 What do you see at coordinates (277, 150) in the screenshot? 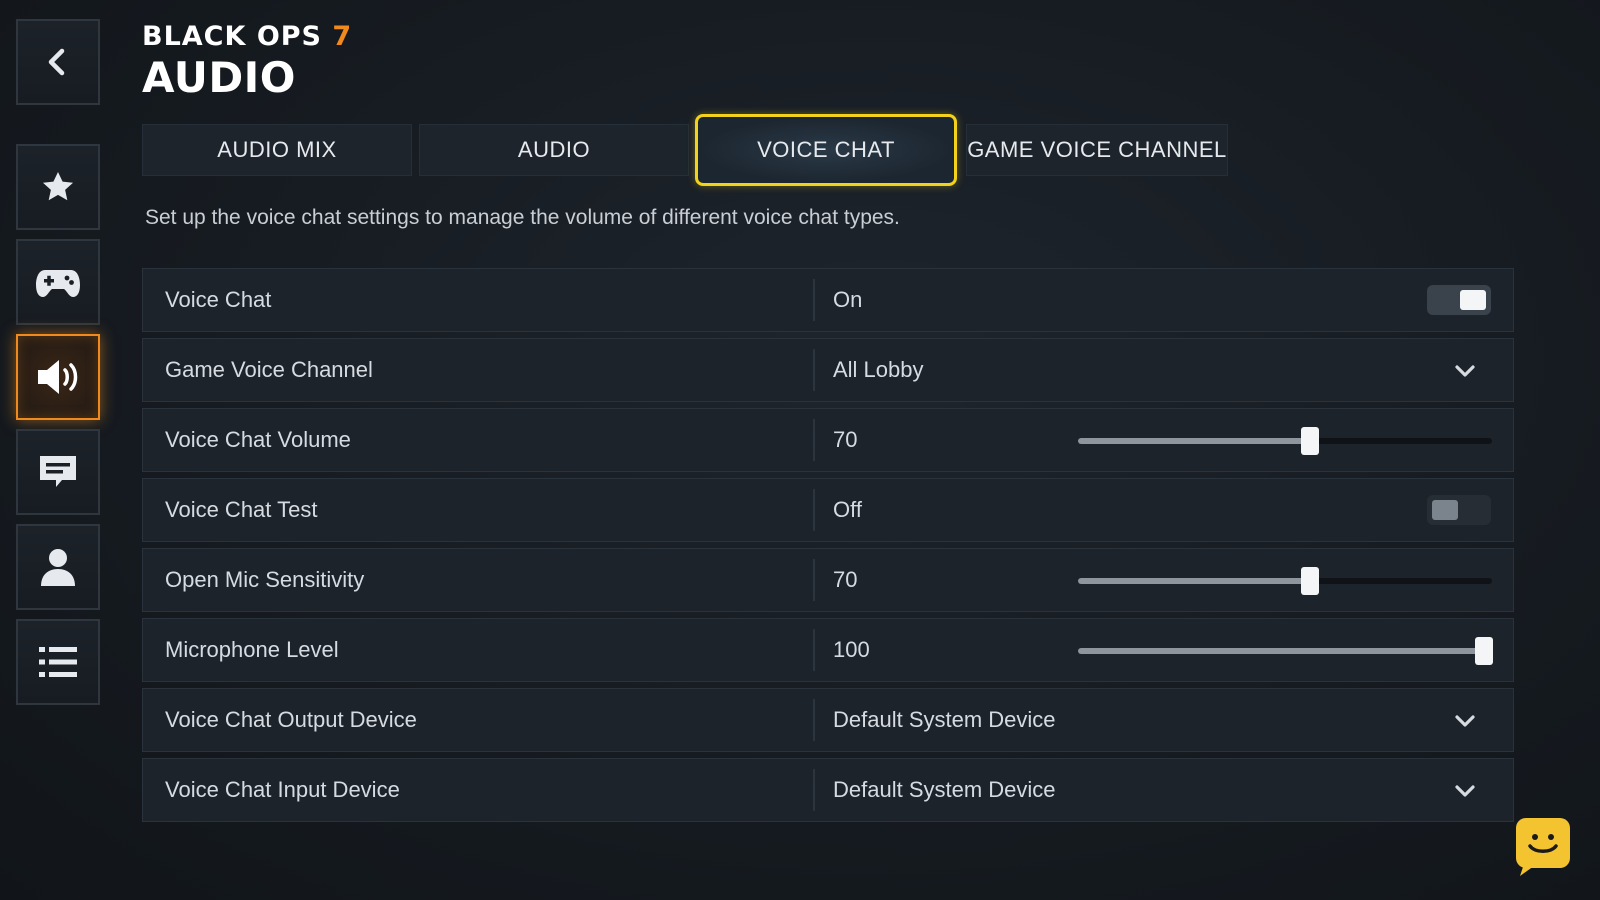
I see `tab-audio-mix: AUDIO MIX` at bounding box center [277, 150].